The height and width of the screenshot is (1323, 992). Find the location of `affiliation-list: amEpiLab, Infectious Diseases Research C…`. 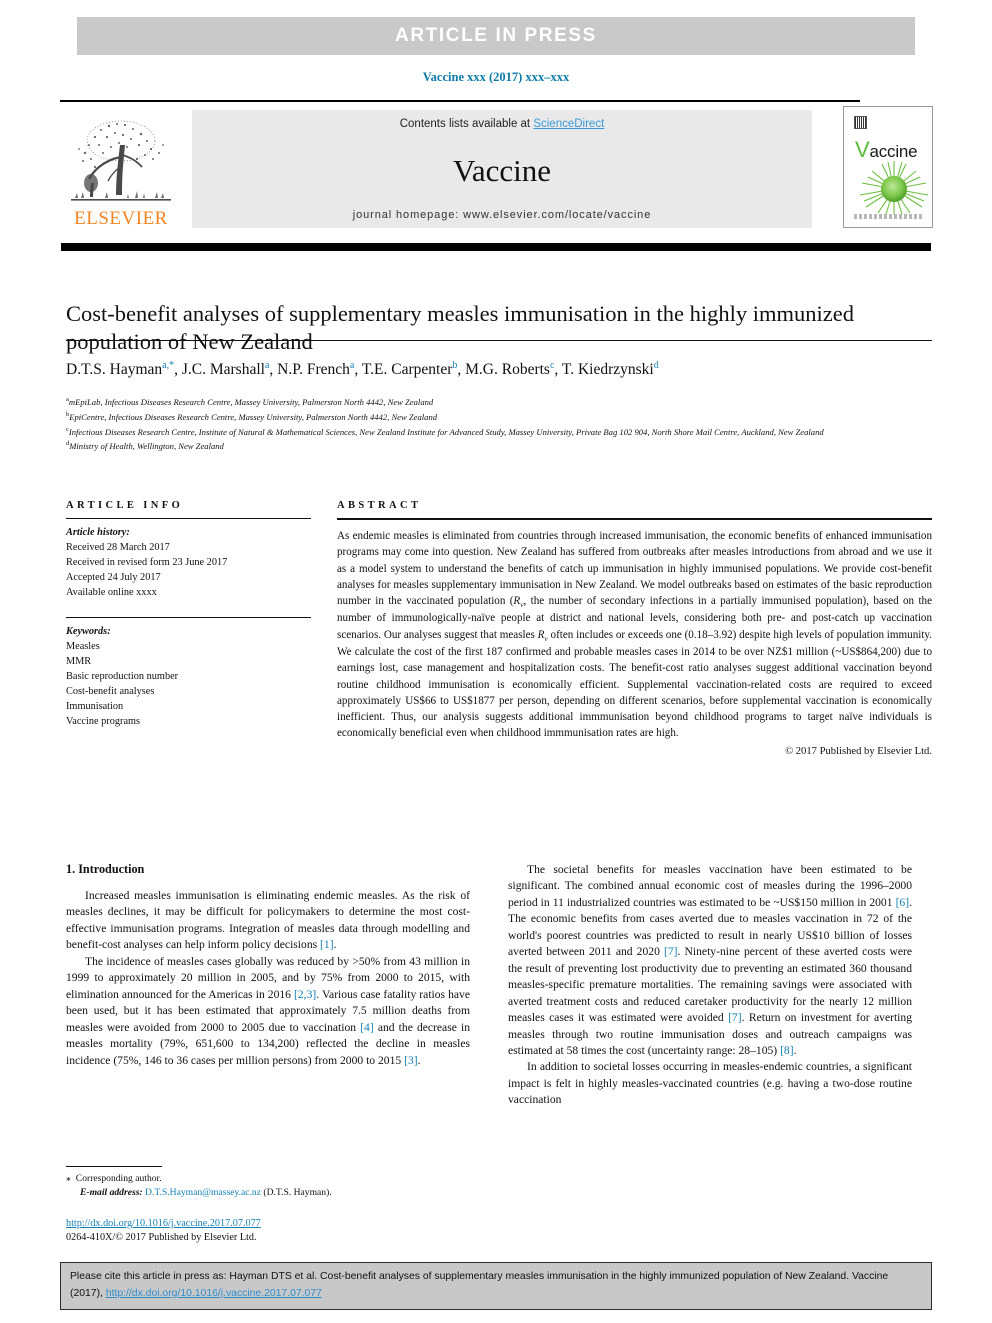

affiliation-list: amEpiLab, Infectious Diseases Research C… is located at coordinates (496, 424).